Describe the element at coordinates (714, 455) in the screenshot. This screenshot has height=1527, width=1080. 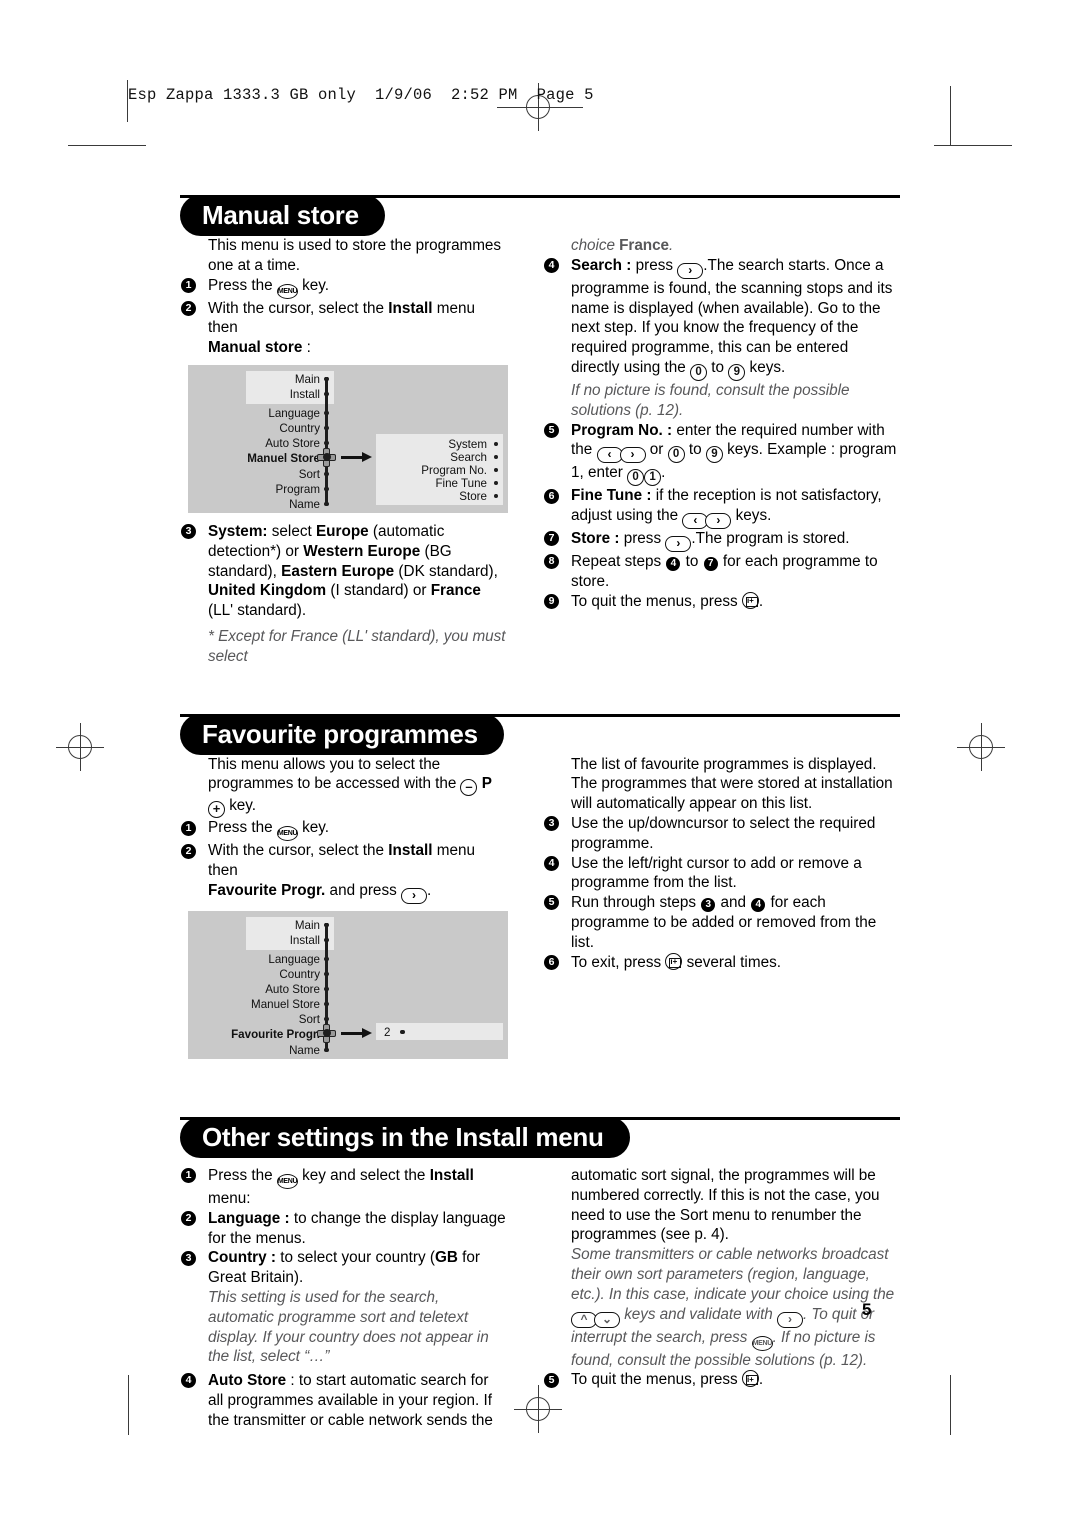
I see `digit-9-key-icon: 9` at that location.